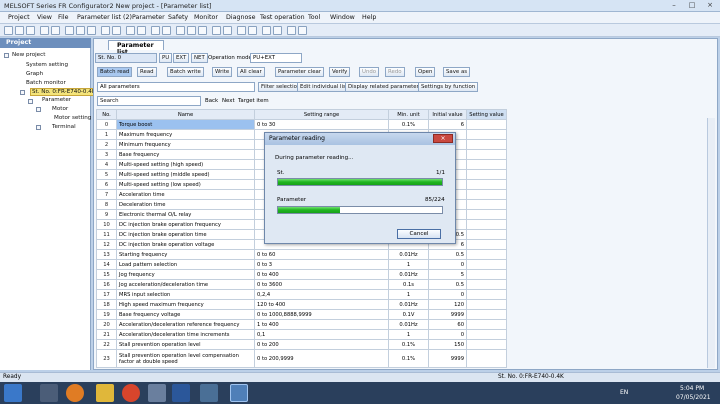 Image resolution: width=720 pixels, height=404 pixels. I want to click on net-button: NET, so click(199, 58).